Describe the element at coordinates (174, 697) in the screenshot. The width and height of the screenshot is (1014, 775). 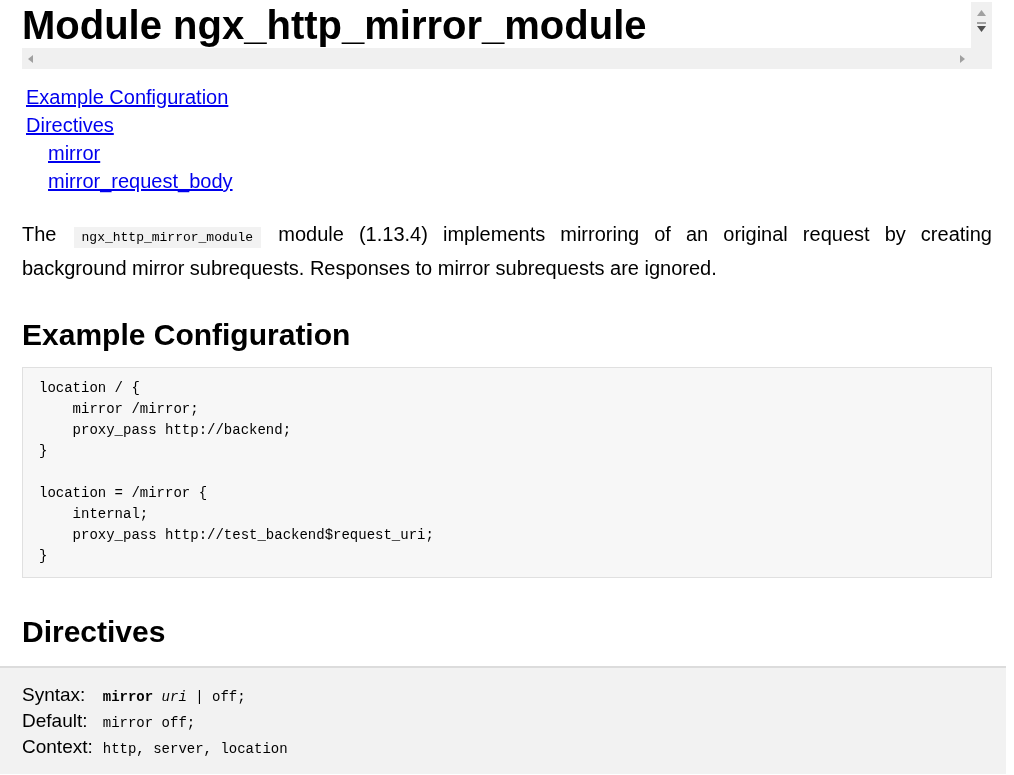
I see `directive-value: mirror uri | off;` at that location.